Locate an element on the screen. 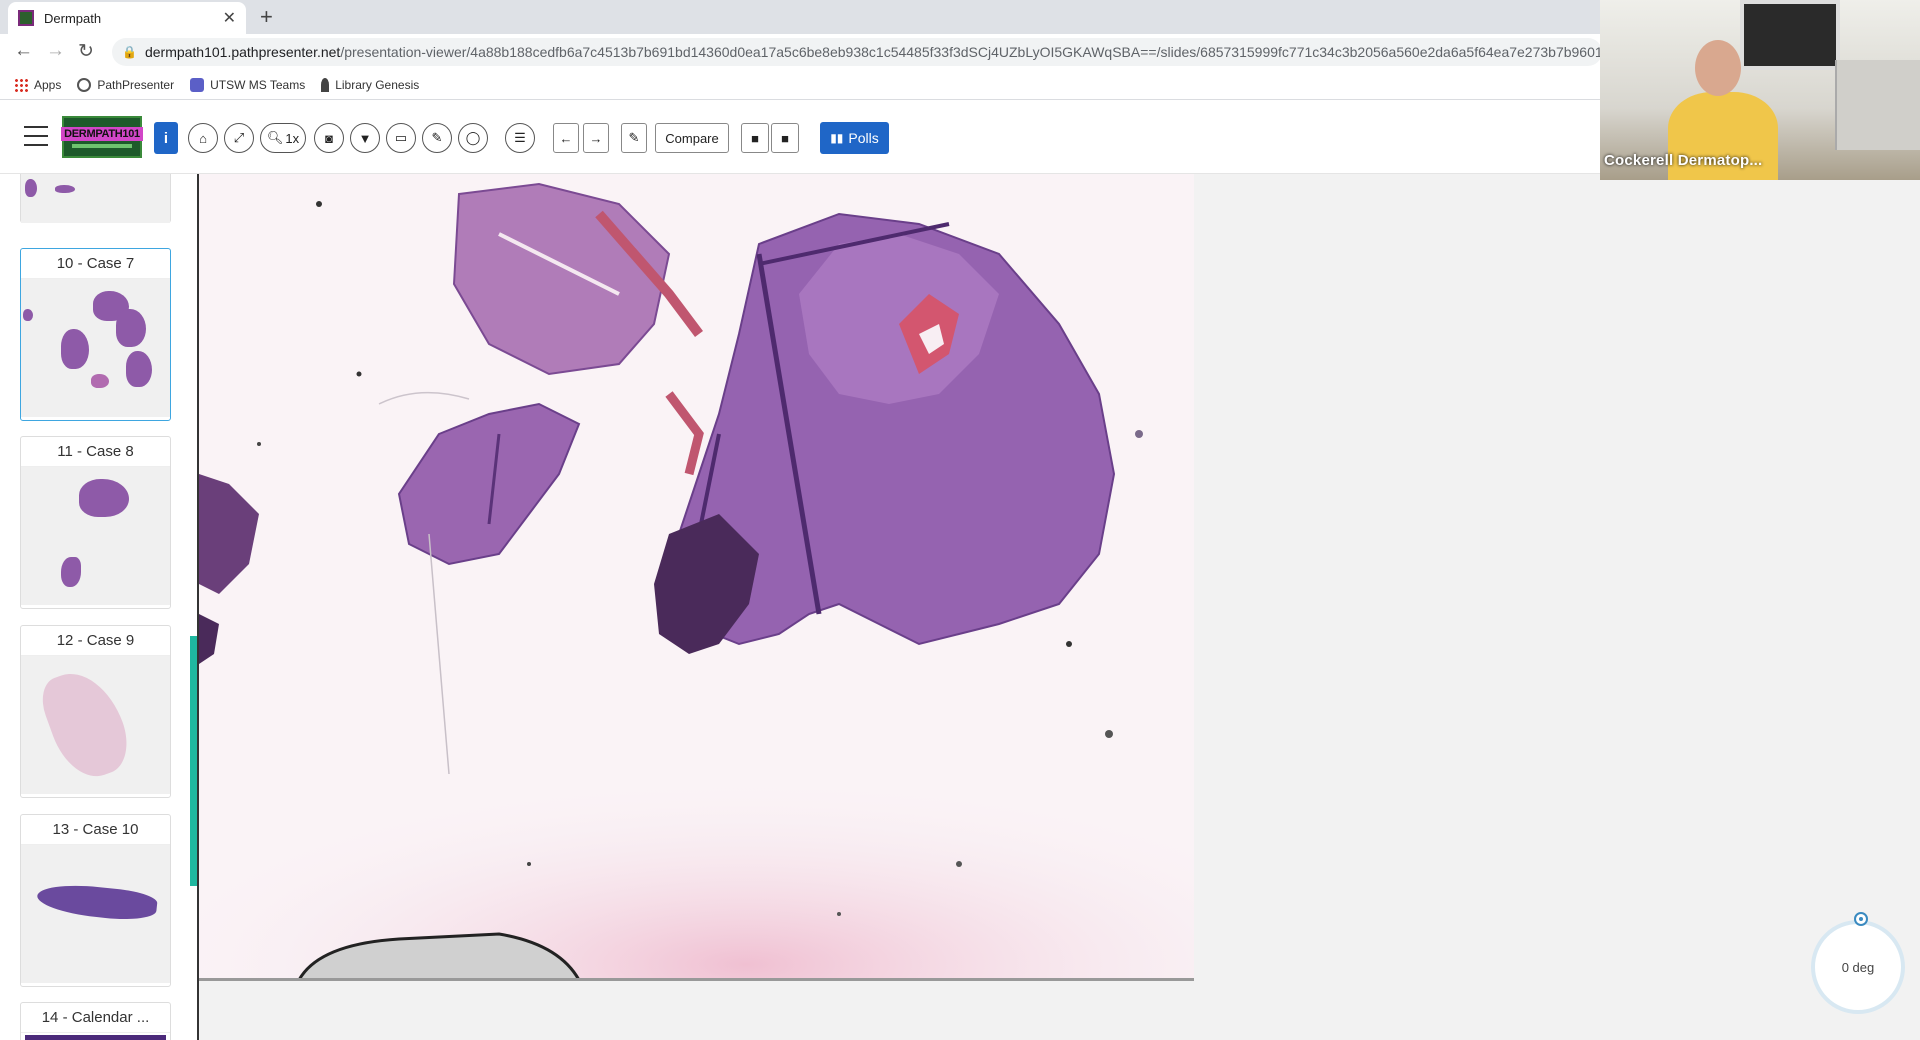  camera-icon: ◙ is located at coordinates (329, 138).